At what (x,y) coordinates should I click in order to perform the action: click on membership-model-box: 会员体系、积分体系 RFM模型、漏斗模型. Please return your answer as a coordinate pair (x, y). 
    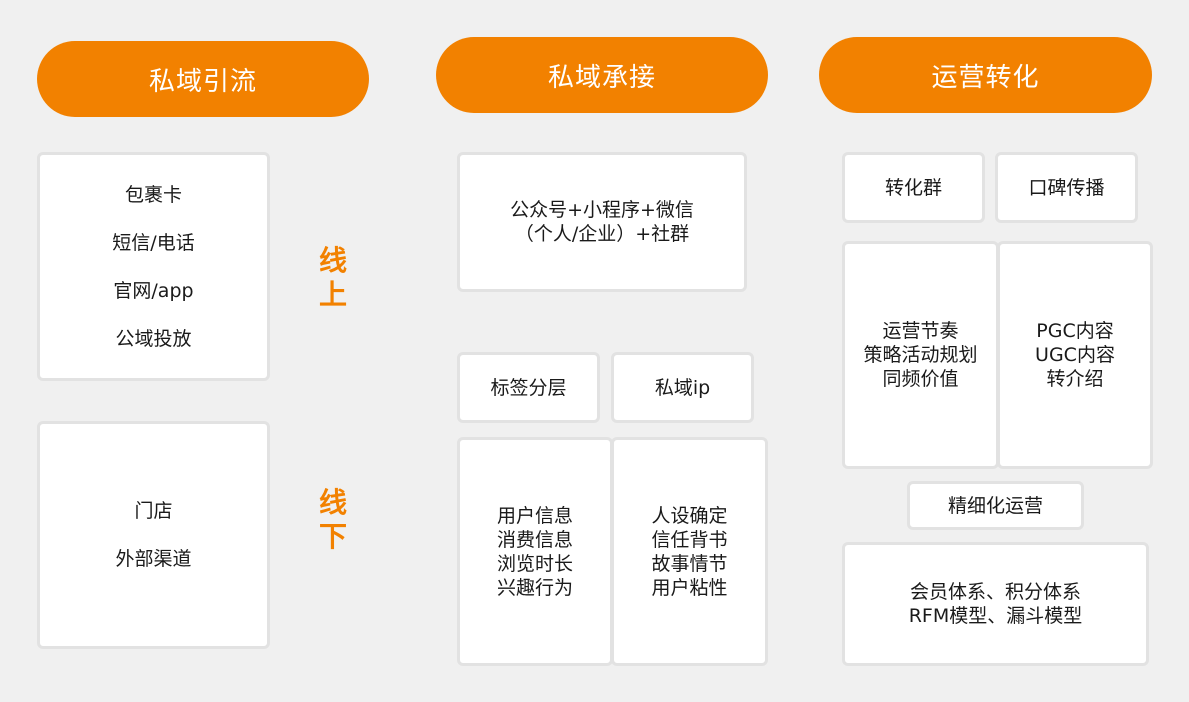
    Looking at the image, I should click on (995, 604).